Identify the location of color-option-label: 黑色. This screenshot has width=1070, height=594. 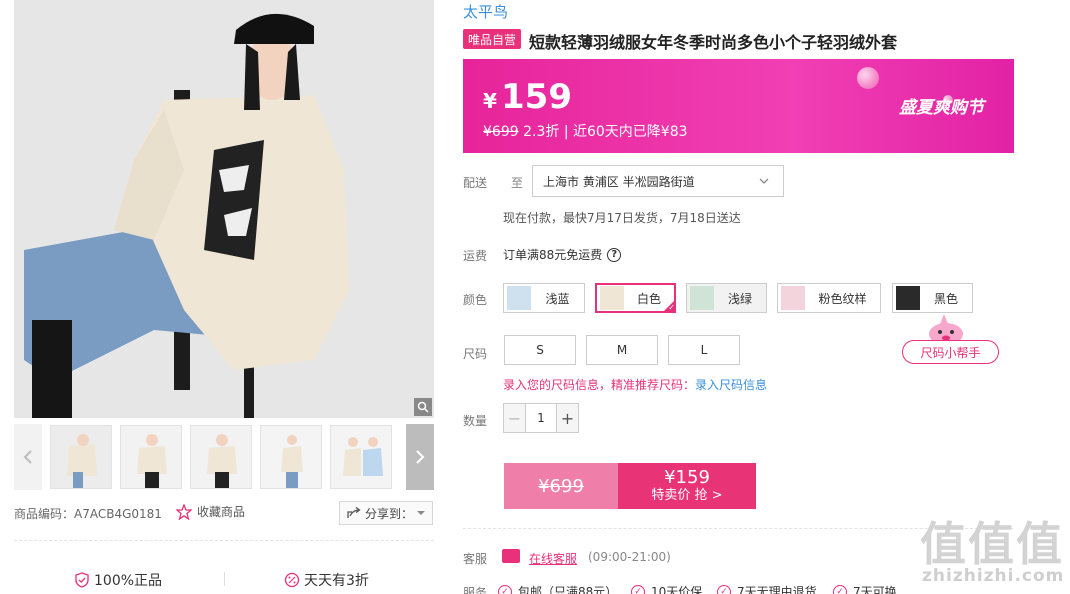
(945, 298).